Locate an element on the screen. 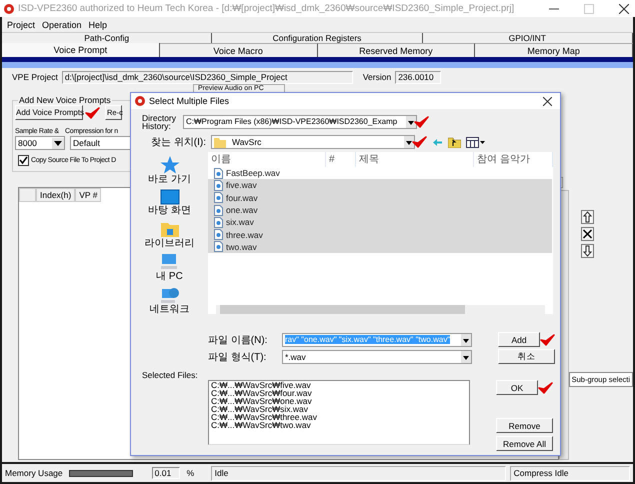  folder-up-icon is located at coordinates (454, 142).